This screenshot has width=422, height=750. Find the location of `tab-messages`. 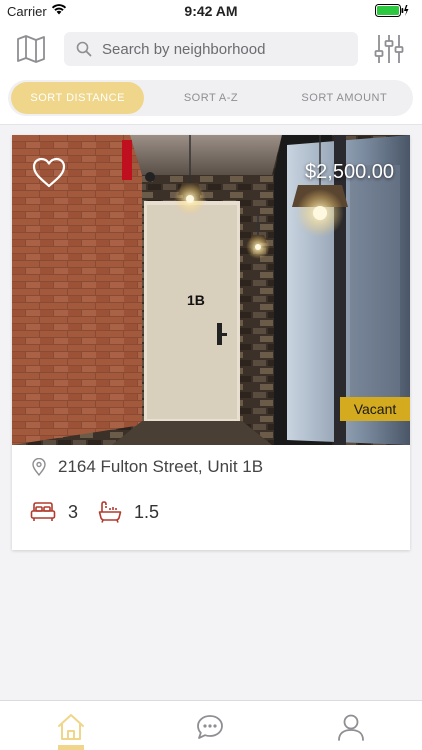

tab-messages is located at coordinates (210, 727).